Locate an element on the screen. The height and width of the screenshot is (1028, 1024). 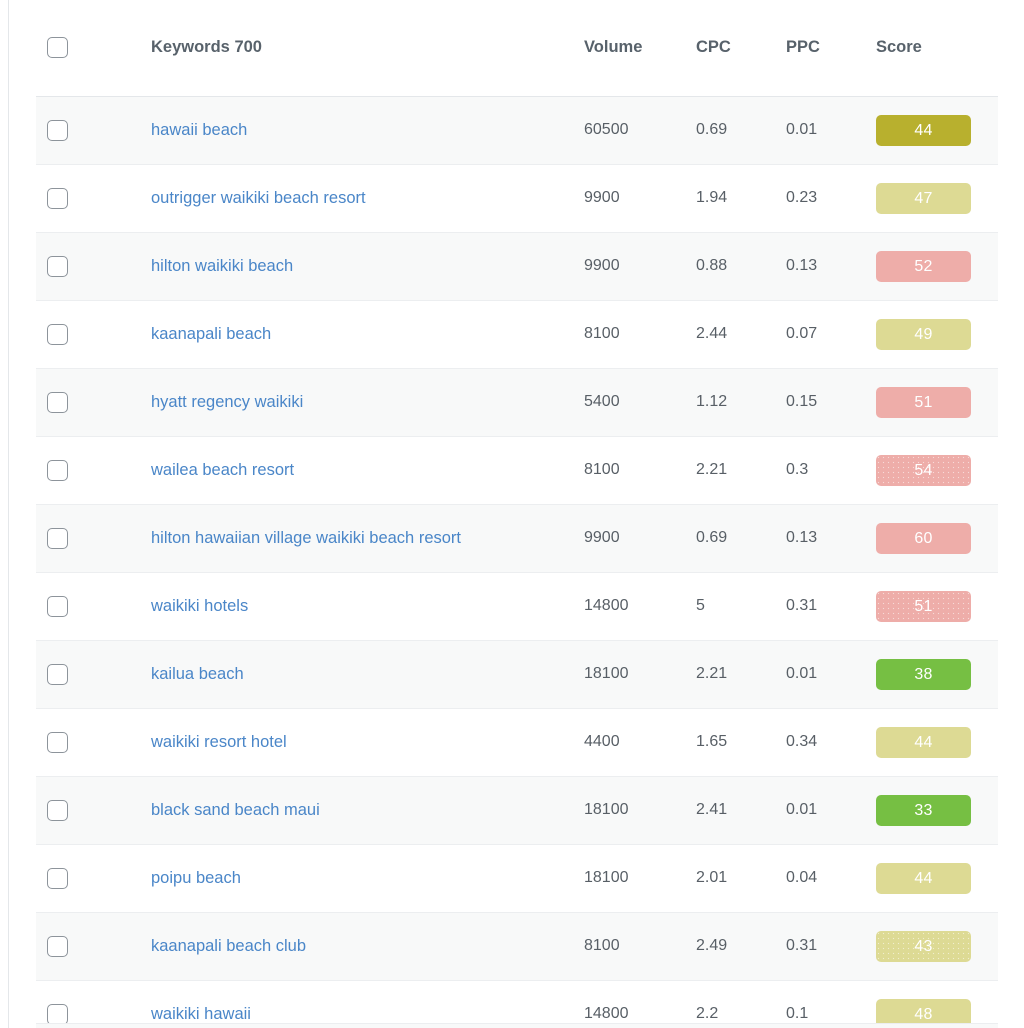
column-header-volume: Volume is located at coordinates (640, 48).